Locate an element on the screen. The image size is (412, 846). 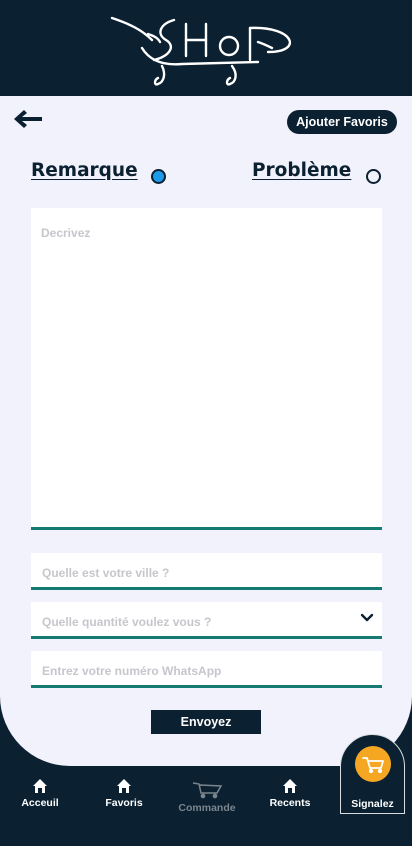
add-favorite-button: Ajouter Favoris is located at coordinates (342, 122).